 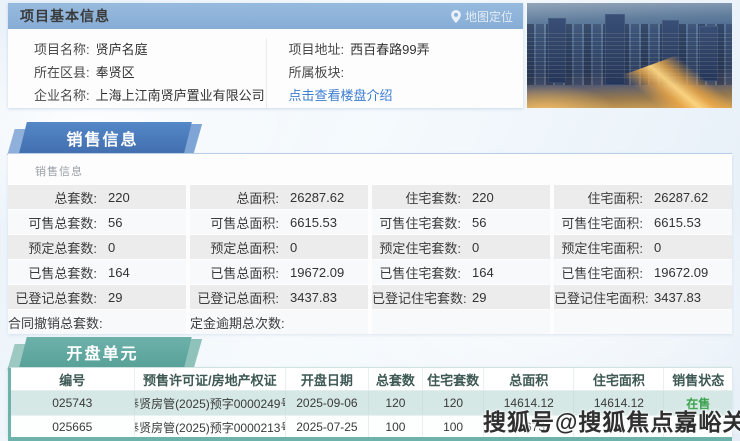 I want to click on sales-field: 可售总套数: 56, so click(x=97, y=222).